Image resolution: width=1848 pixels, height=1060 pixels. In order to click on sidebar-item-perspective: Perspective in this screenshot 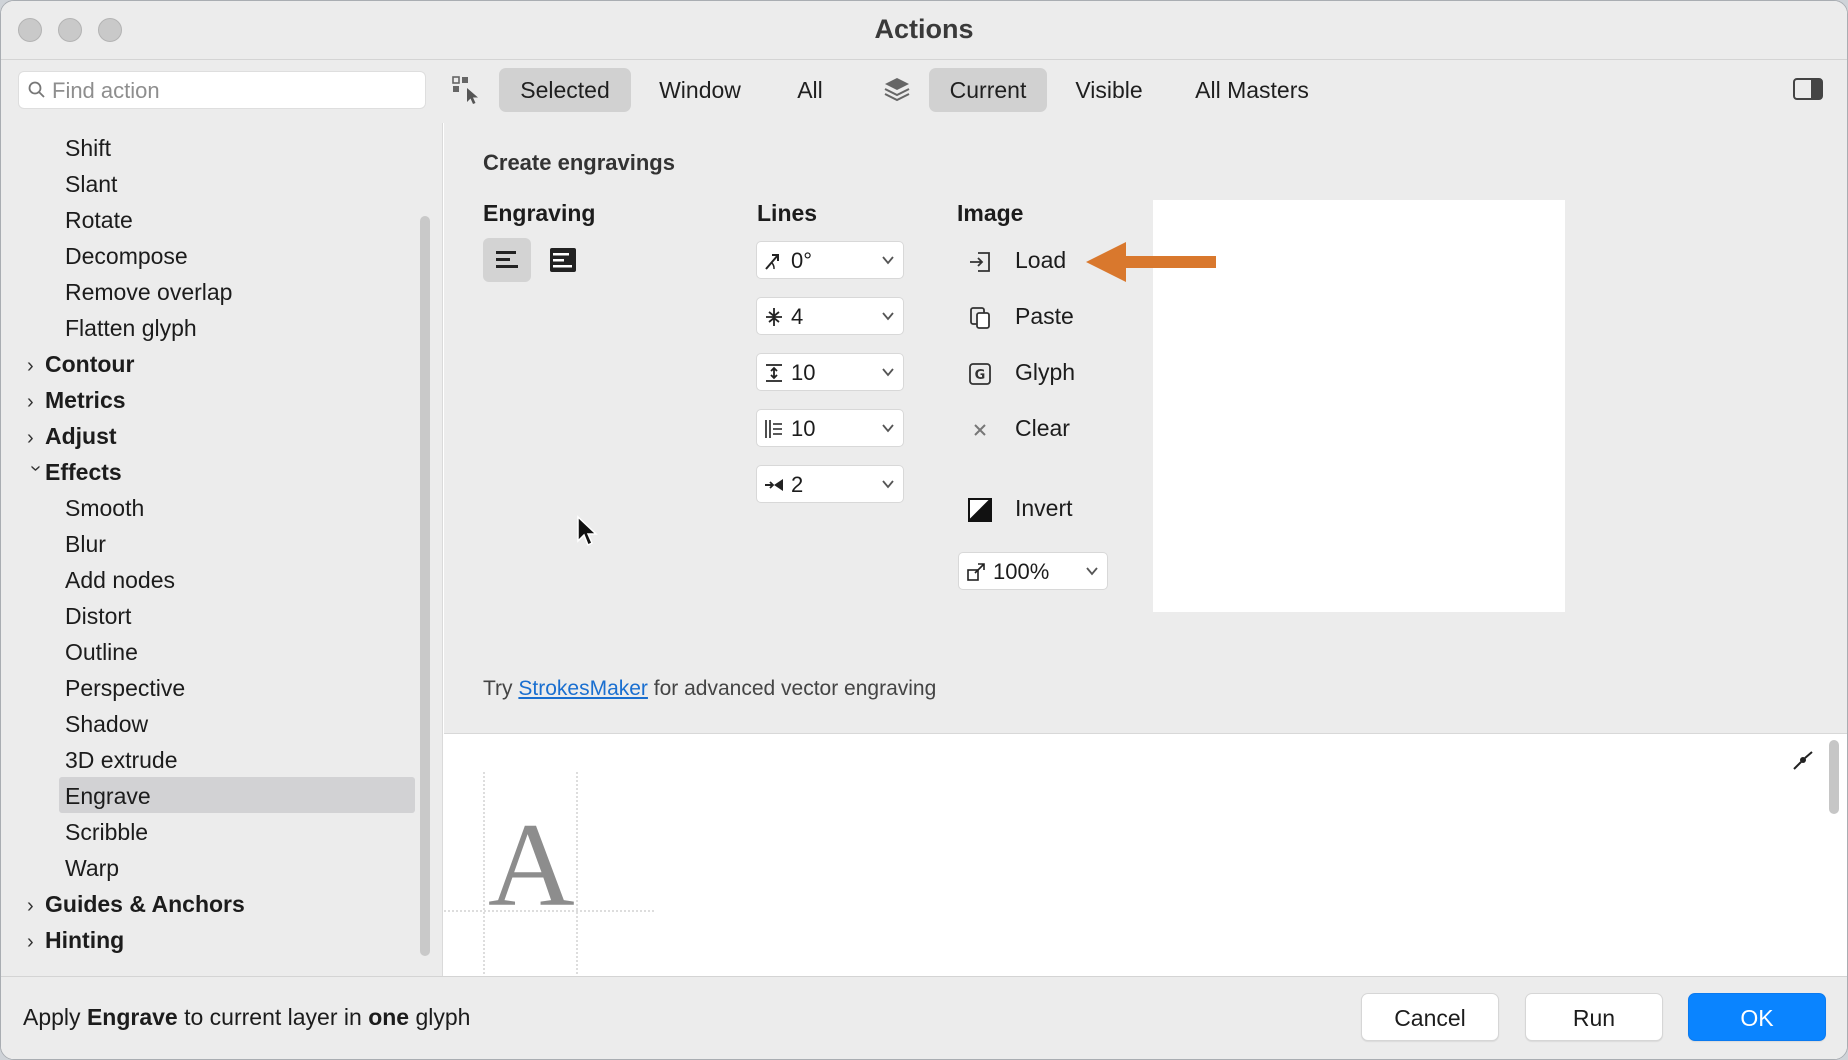, I will do `click(125, 688)`.